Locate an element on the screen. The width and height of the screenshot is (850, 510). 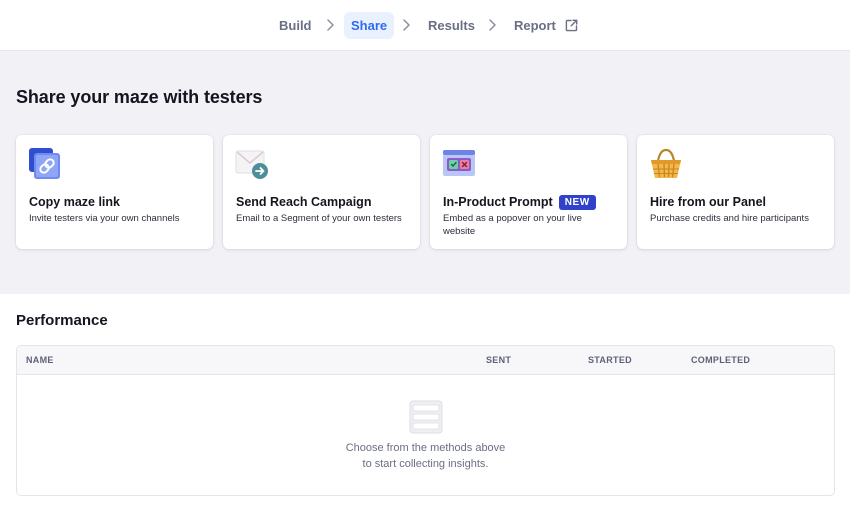
nav-step-report: Report is located at coordinates (546, 25).